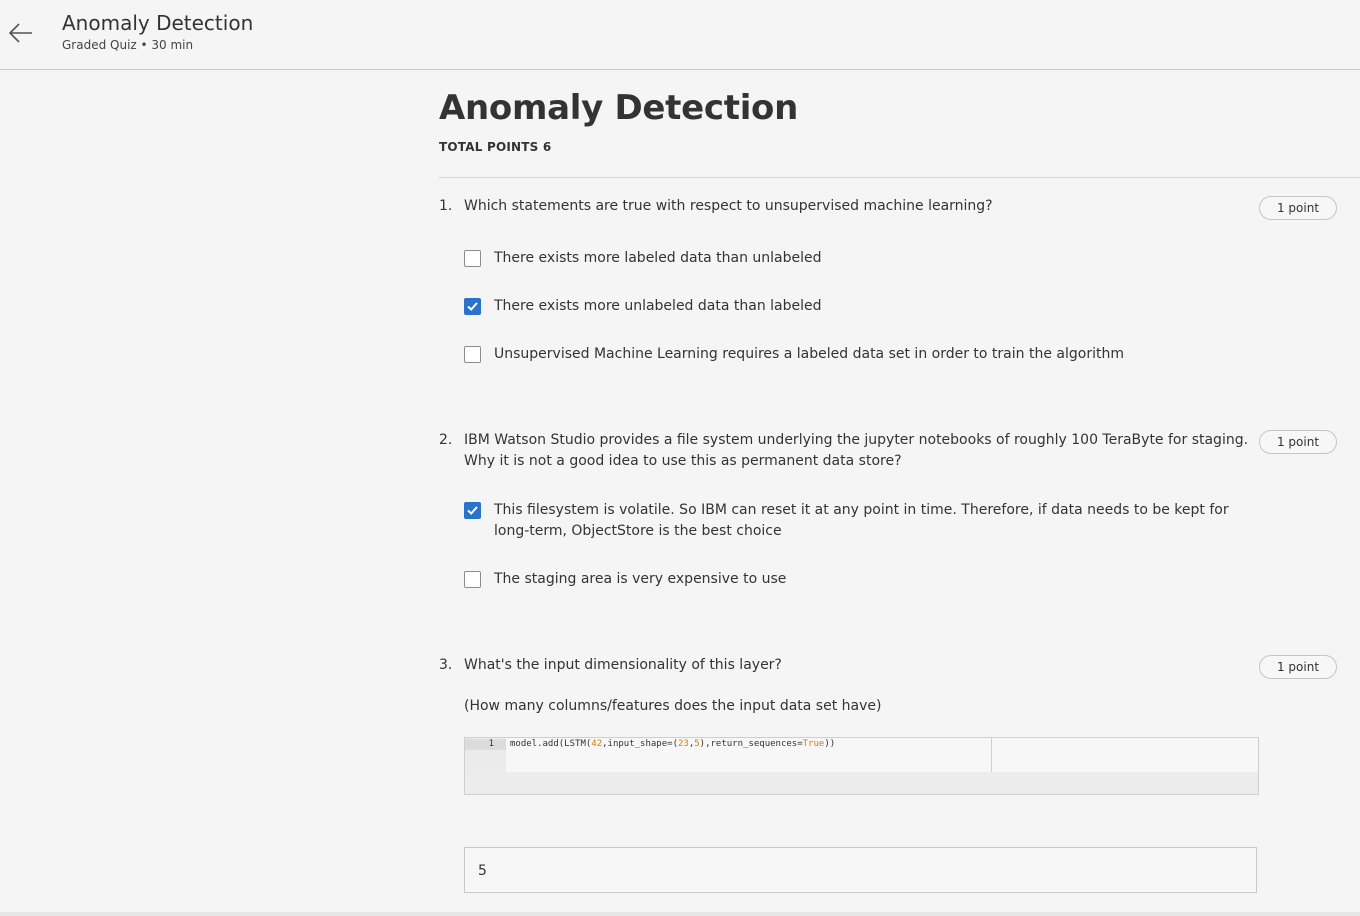 The image size is (1360, 916). What do you see at coordinates (495, 147) in the screenshot?
I see `total-points: TOTAL POINTS 6` at bounding box center [495, 147].